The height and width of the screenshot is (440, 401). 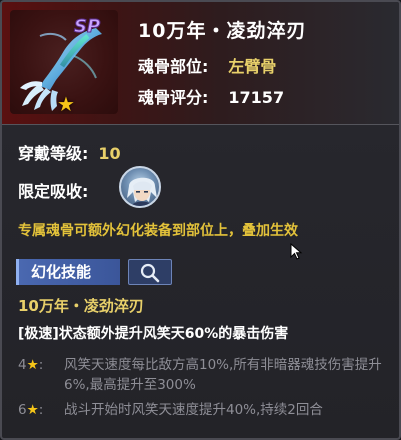 I want to click on tab-transform-skill: 幻化技能, so click(x=68, y=272).